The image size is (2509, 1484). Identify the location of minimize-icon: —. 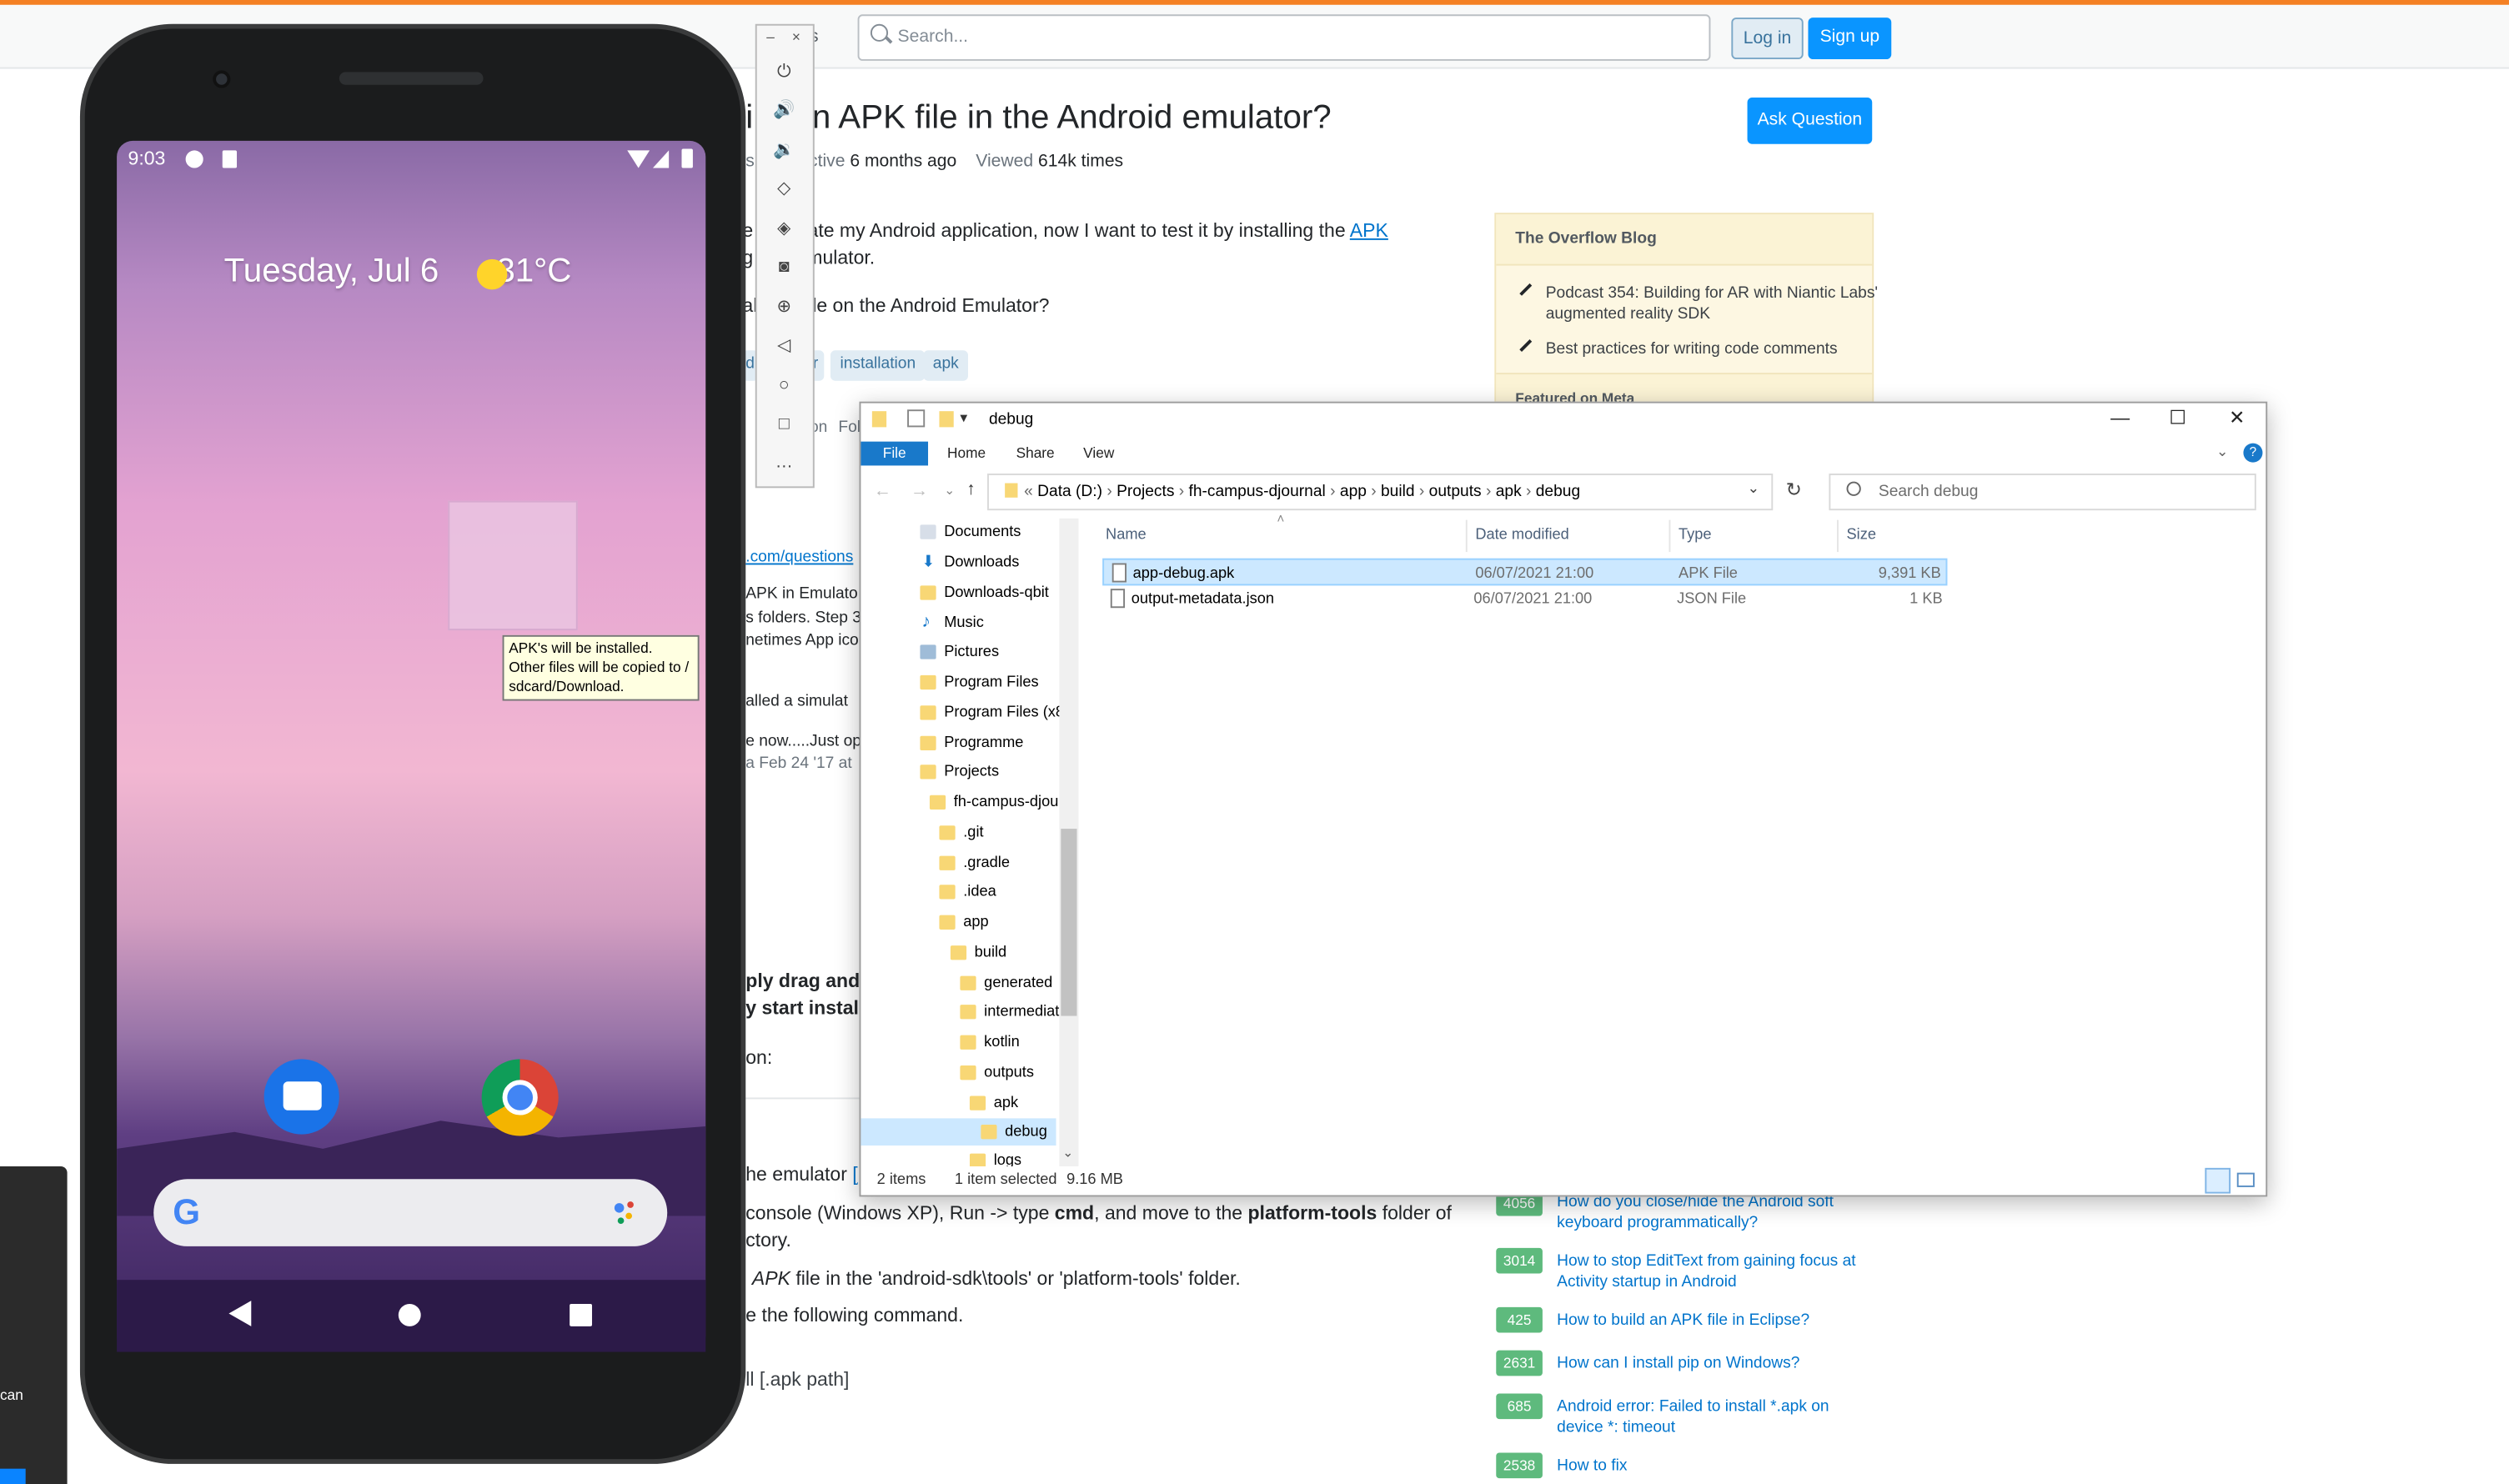
(2119, 419).